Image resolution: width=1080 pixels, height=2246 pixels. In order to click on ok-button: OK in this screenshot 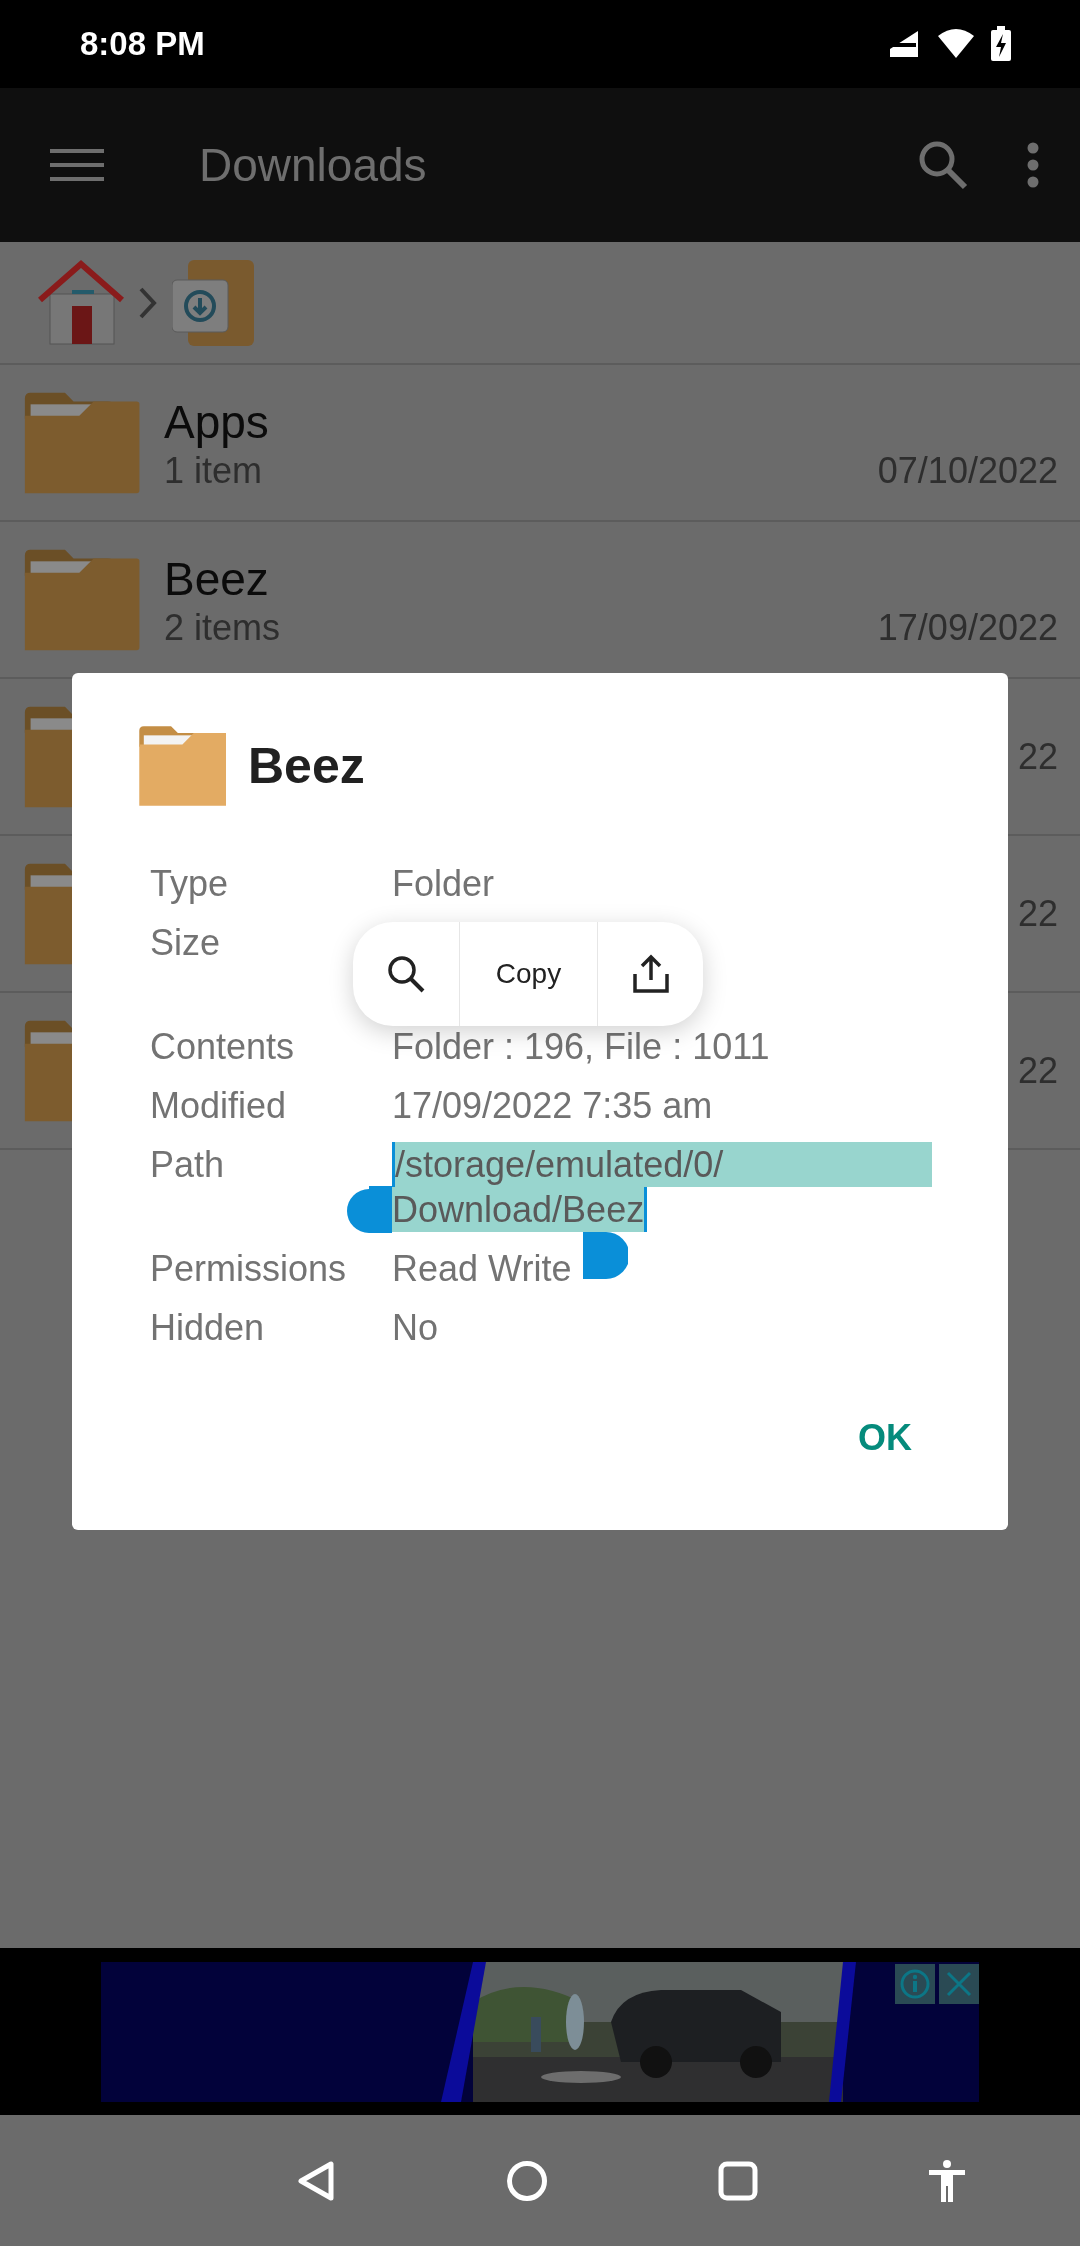, I will do `click(885, 1438)`.